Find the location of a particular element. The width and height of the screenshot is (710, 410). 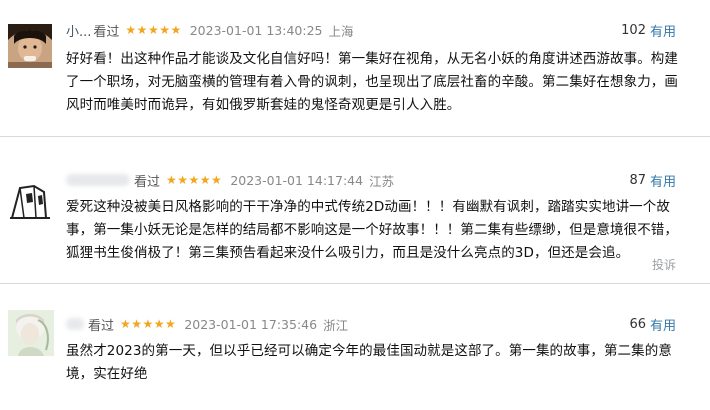

vote-count: 102 is located at coordinates (633, 30).